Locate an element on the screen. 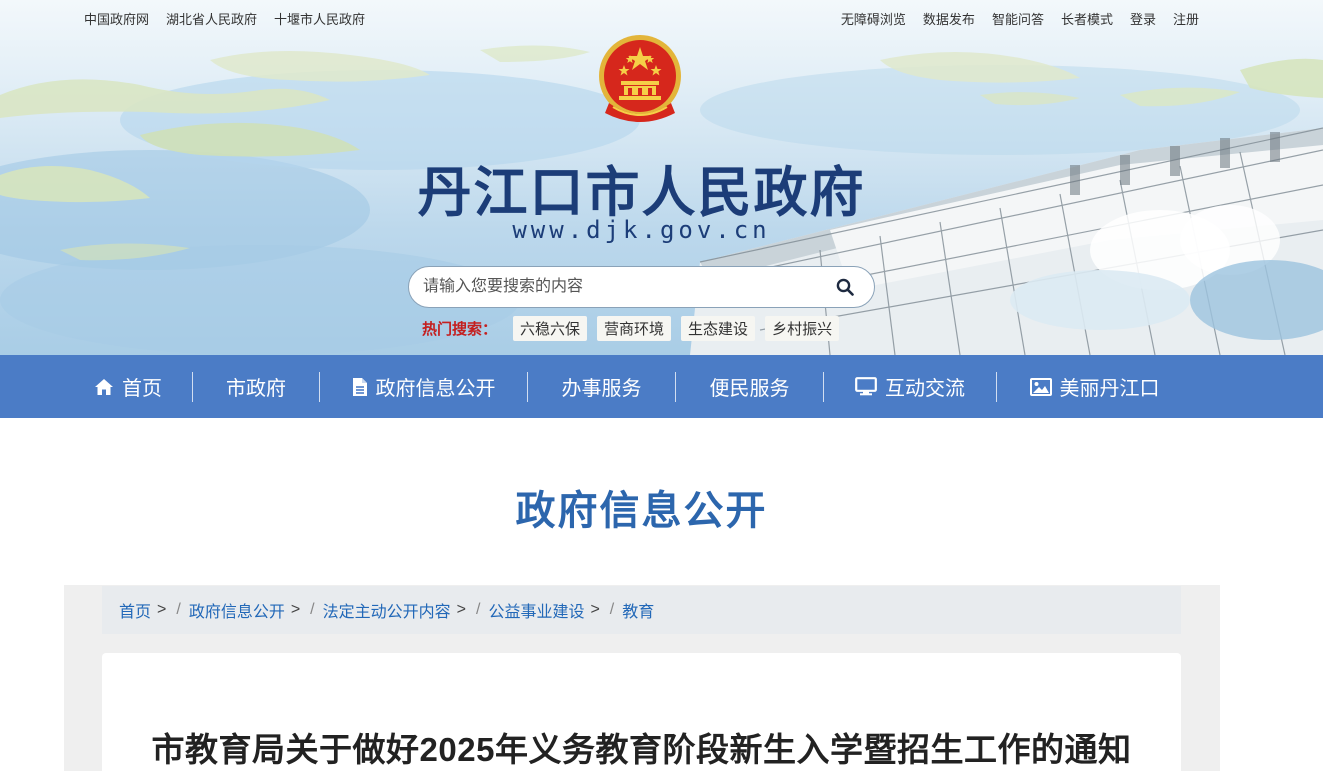 Image resolution: width=1323 pixels, height=771 pixels. main-nav: 首页 市政府 政府信息公开 办事服务 便民服务 互动交流 美丽丹江口 is located at coordinates (661, 386).